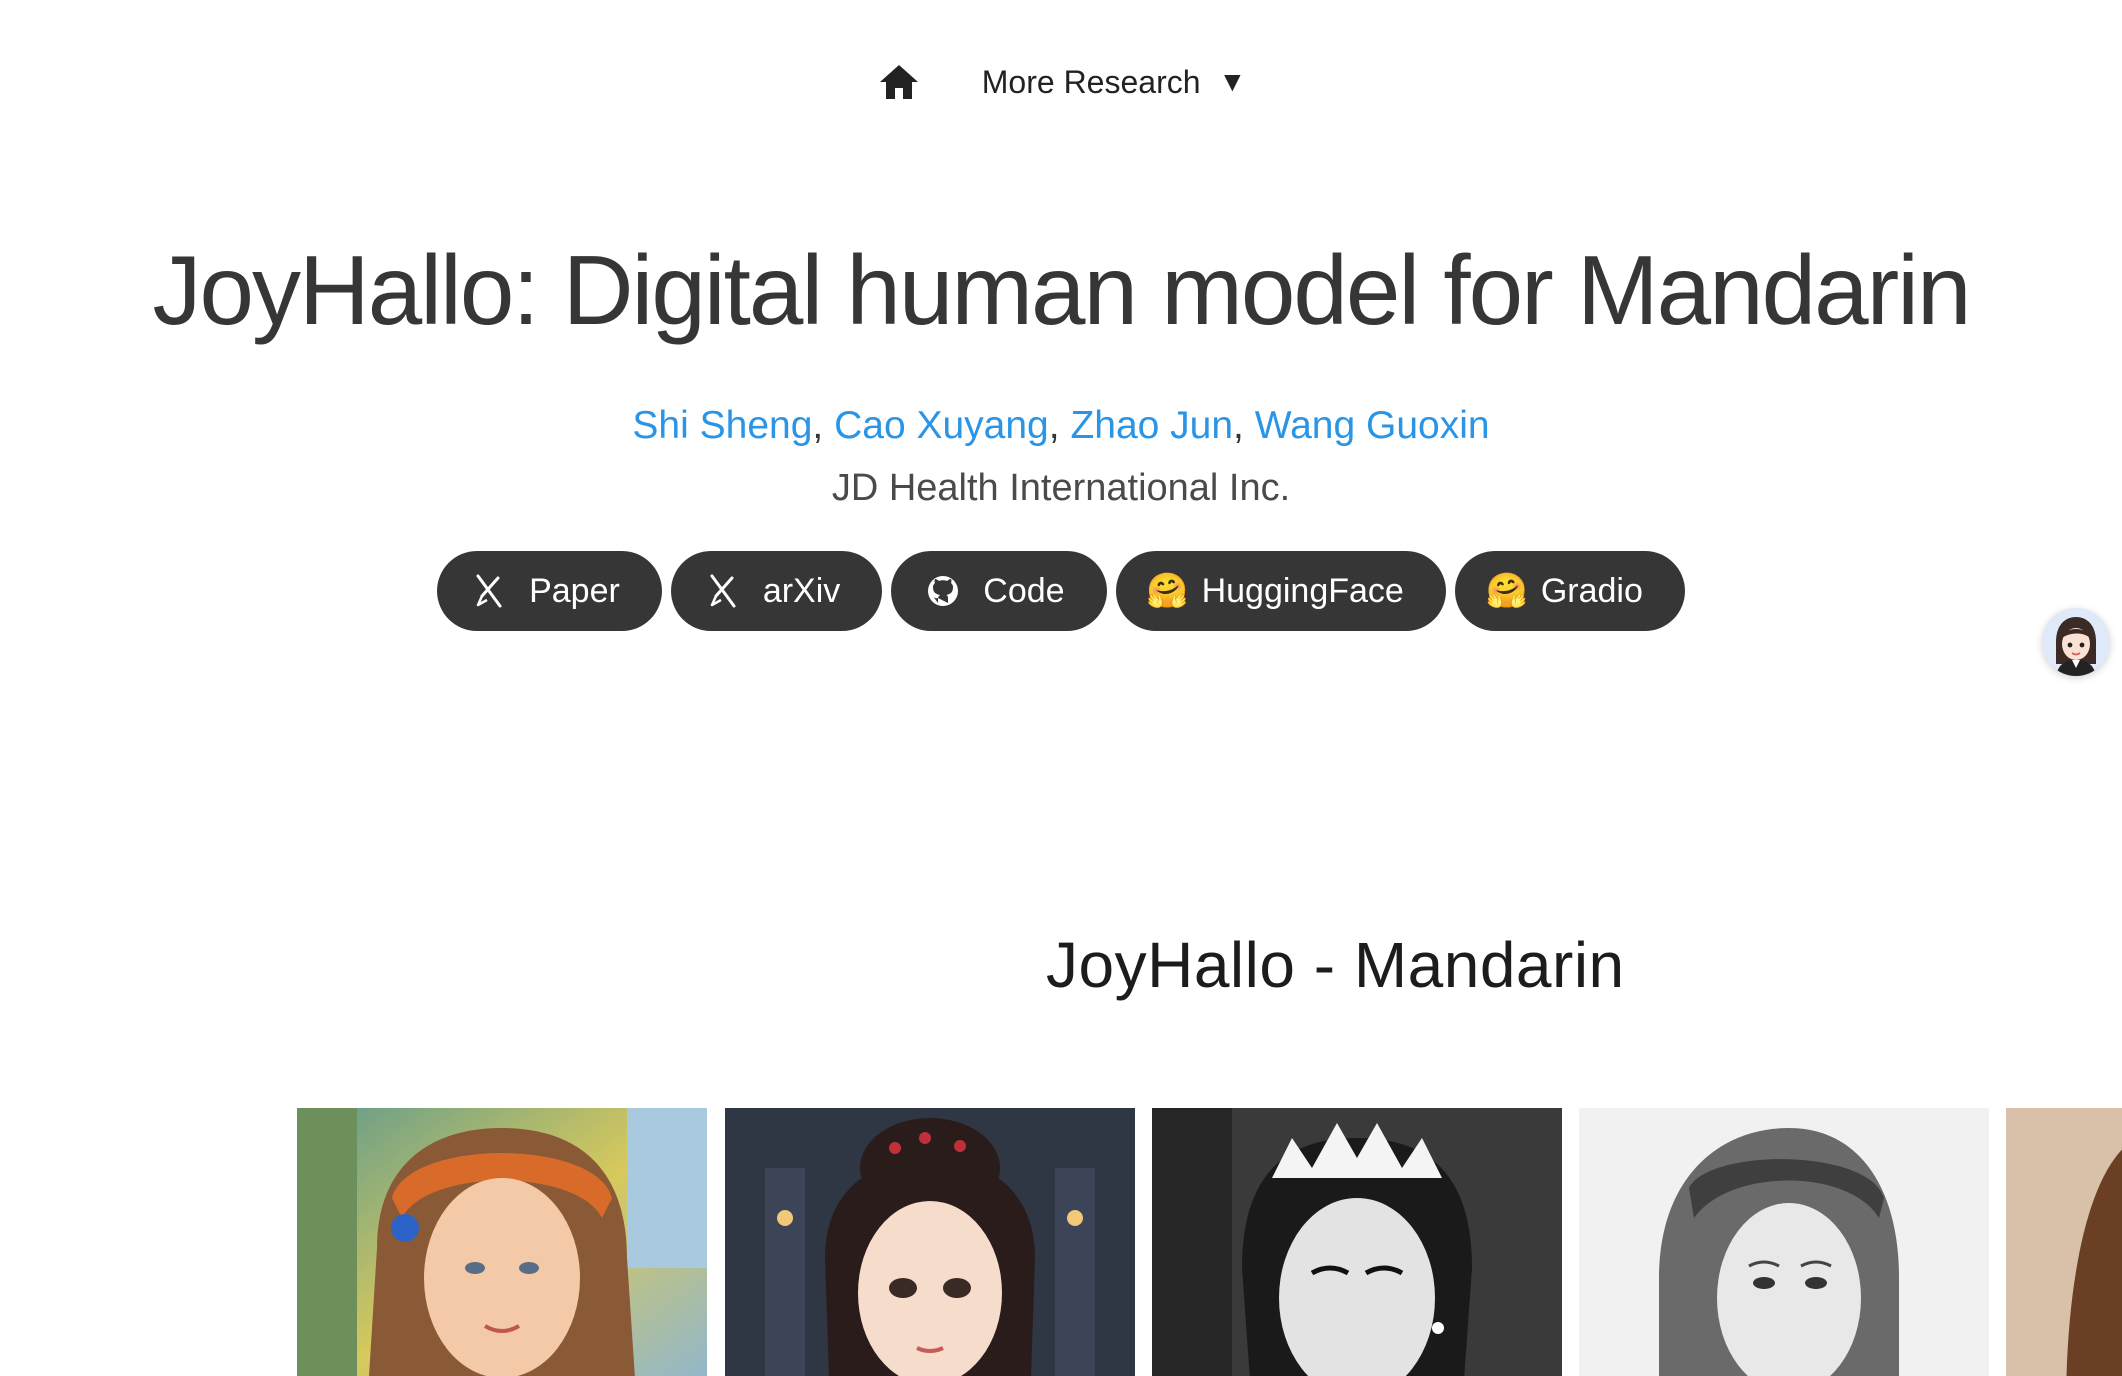 This screenshot has width=2122, height=1376. Describe the element at coordinates (1591, 590) in the screenshot. I see `gradio-label: Gradio` at that location.